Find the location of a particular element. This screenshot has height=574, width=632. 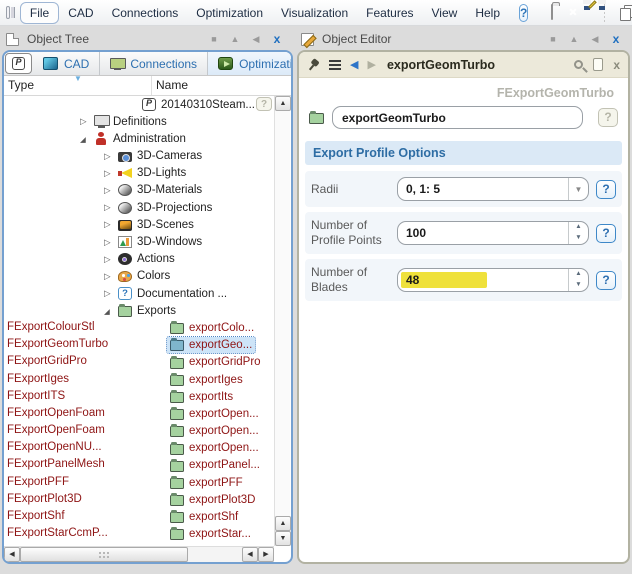

blades-spinner is located at coordinates (493, 280).